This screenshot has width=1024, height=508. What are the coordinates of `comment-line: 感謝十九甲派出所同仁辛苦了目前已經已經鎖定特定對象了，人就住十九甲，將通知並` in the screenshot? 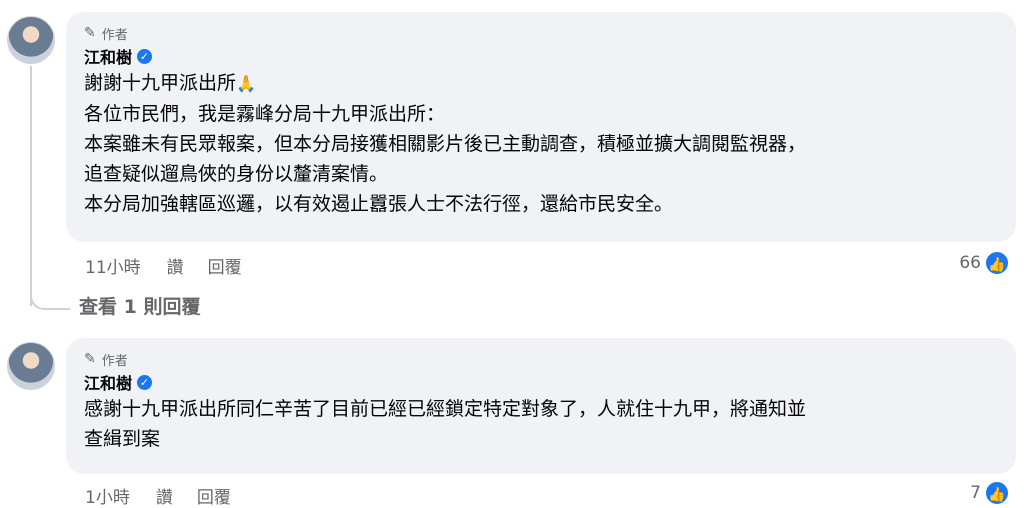 It's located at (445, 409).